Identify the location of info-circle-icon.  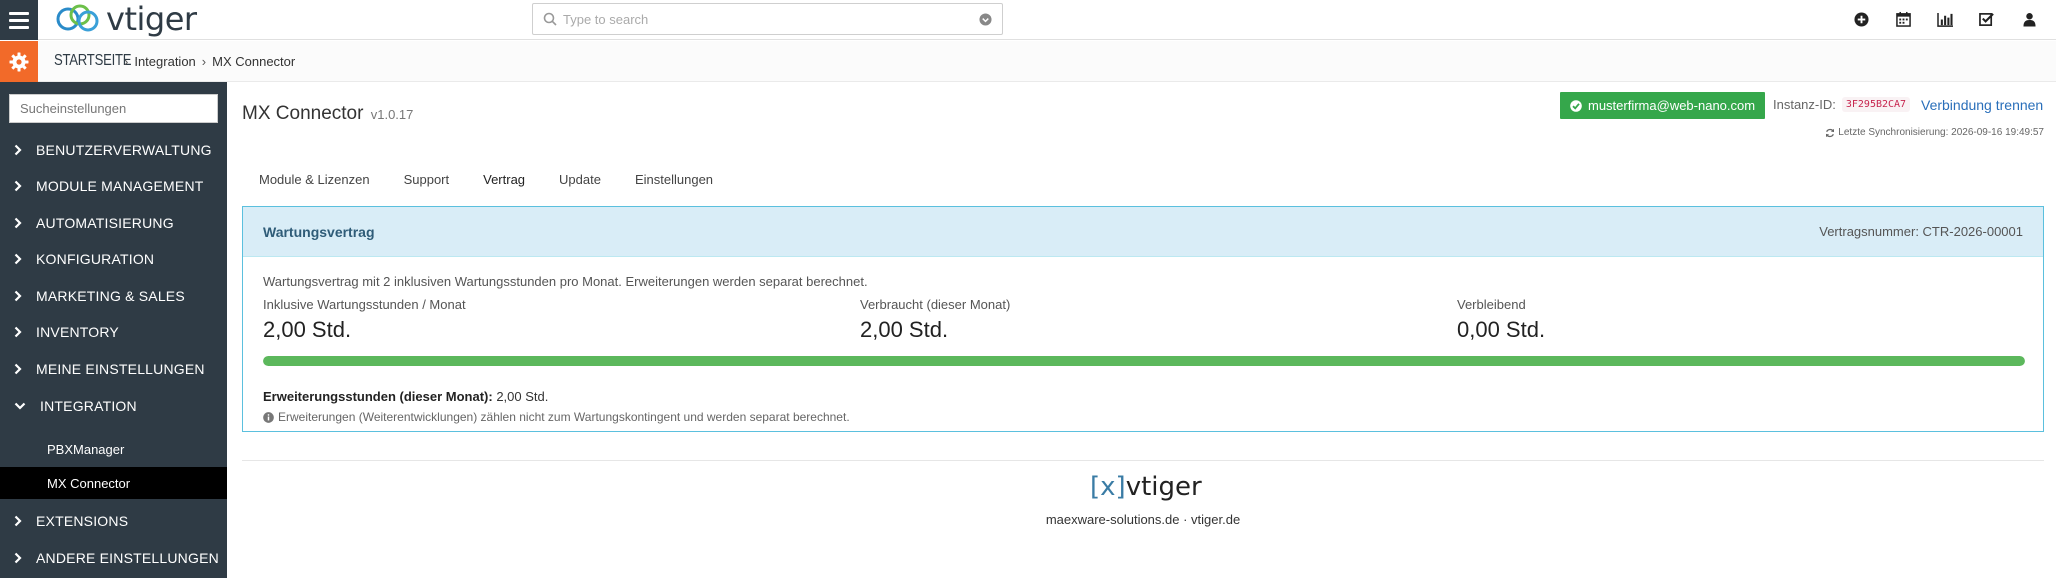
(268, 417).